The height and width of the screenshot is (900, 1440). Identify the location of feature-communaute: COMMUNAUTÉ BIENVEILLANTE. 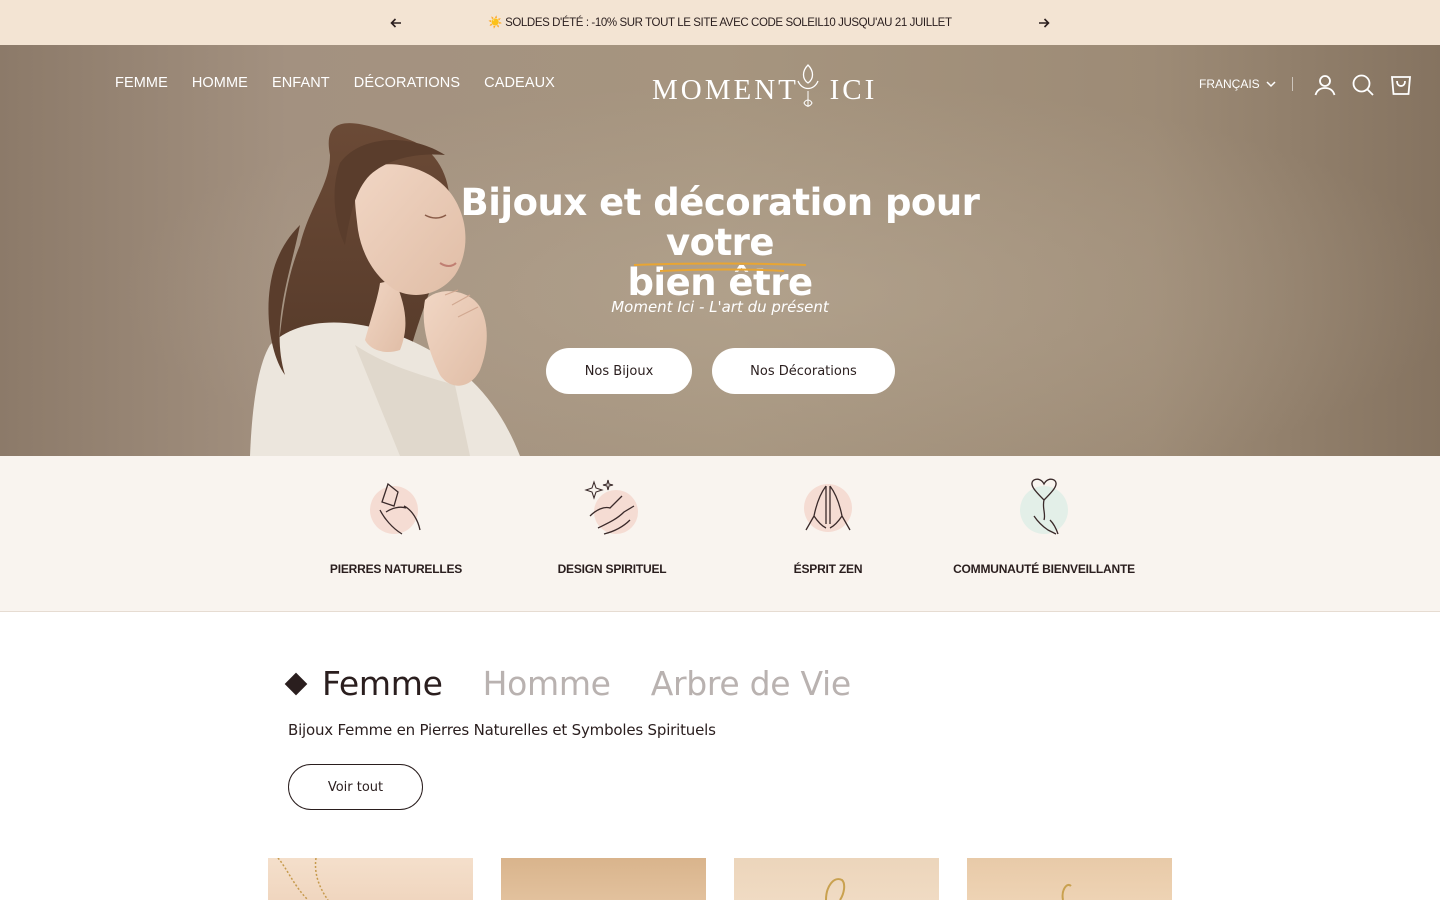
(1044, 526).